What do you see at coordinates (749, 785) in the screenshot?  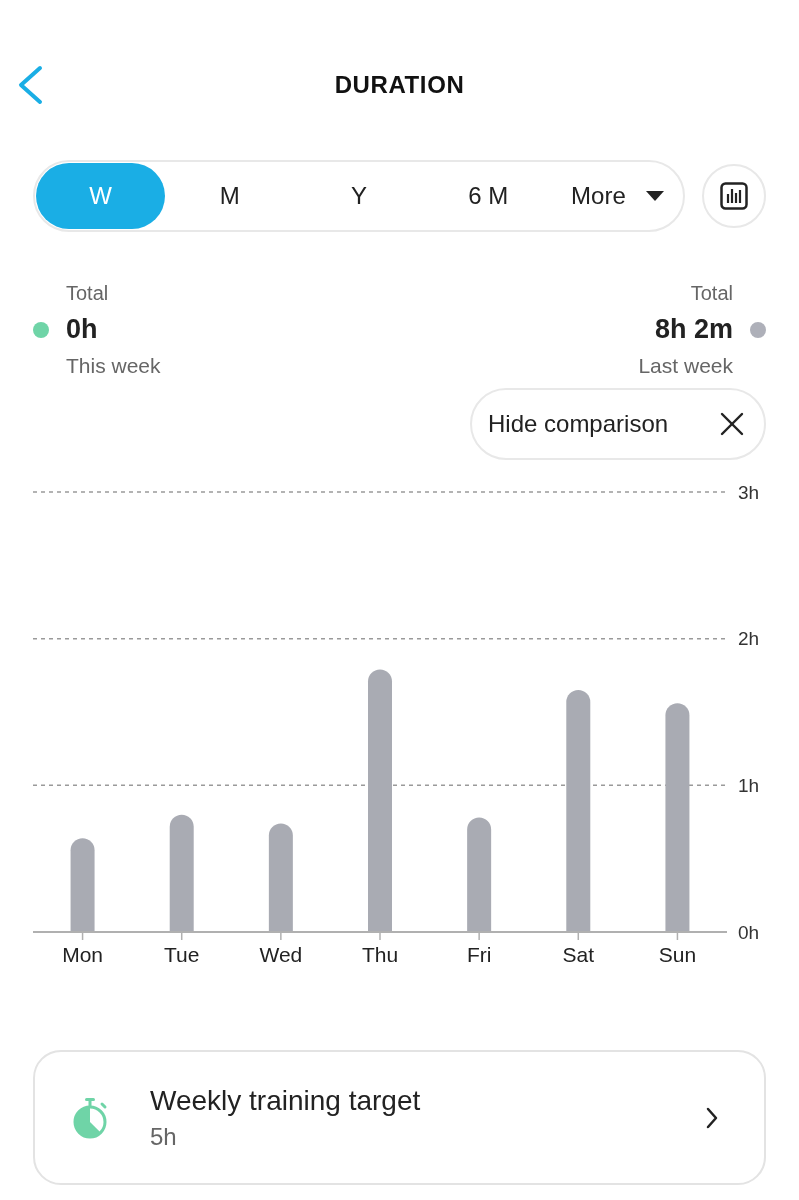 I see `y-axis-label: 1h` at bounding box center [749, 785].